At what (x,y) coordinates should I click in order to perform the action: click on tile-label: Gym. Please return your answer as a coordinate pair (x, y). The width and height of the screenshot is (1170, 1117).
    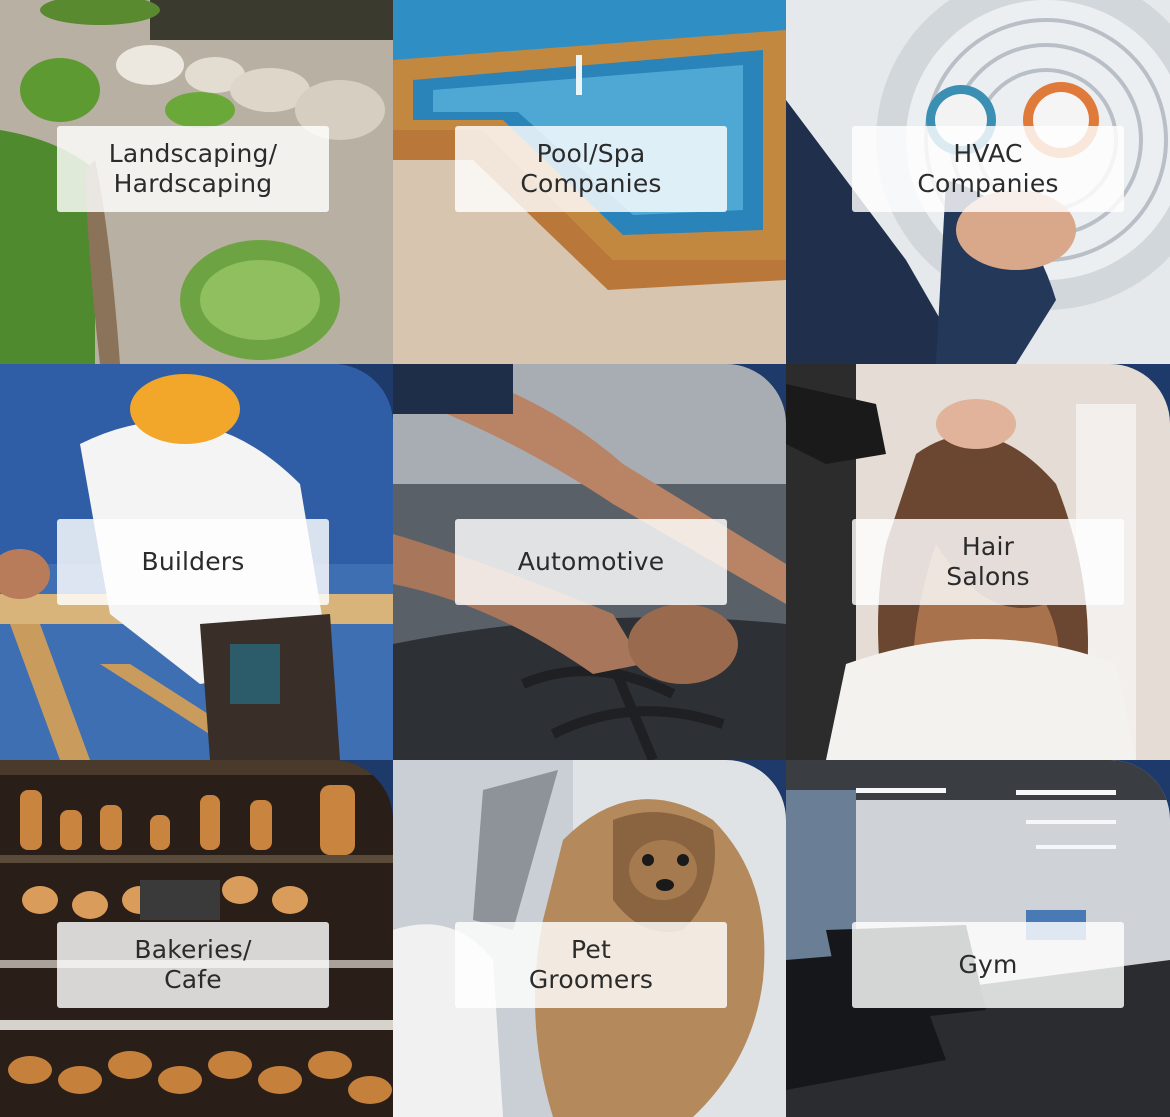
    Looking at the image, I should click on (988, 965).